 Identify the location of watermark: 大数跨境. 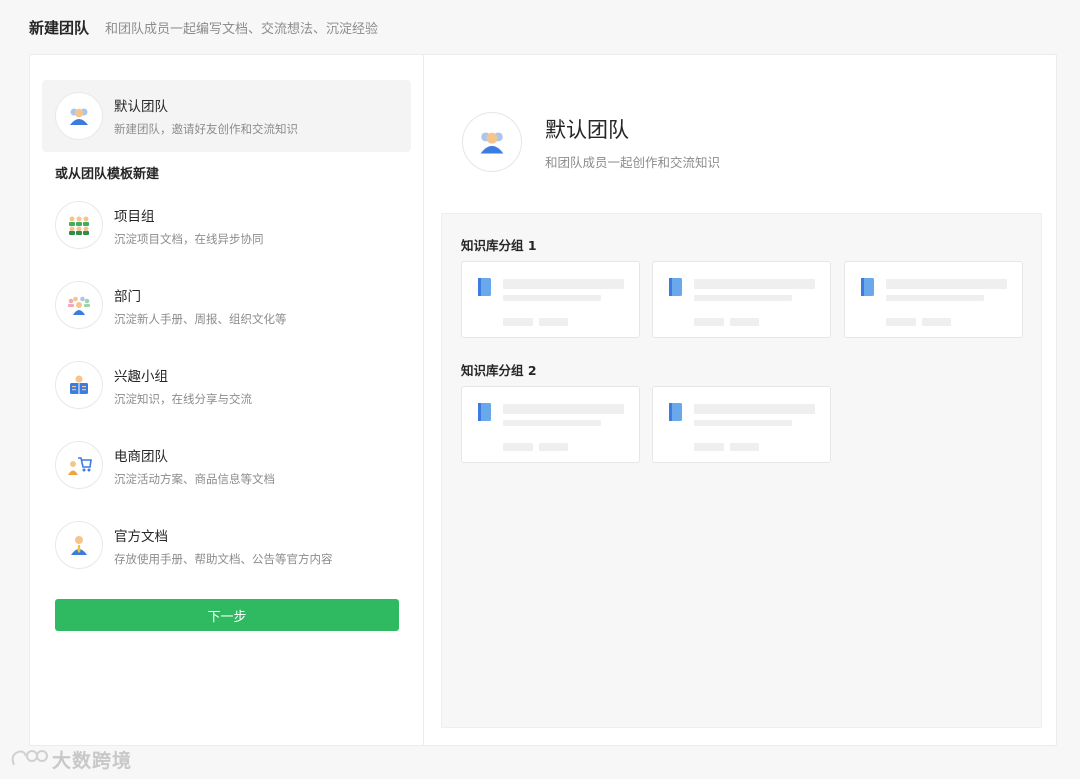
(70, 759).